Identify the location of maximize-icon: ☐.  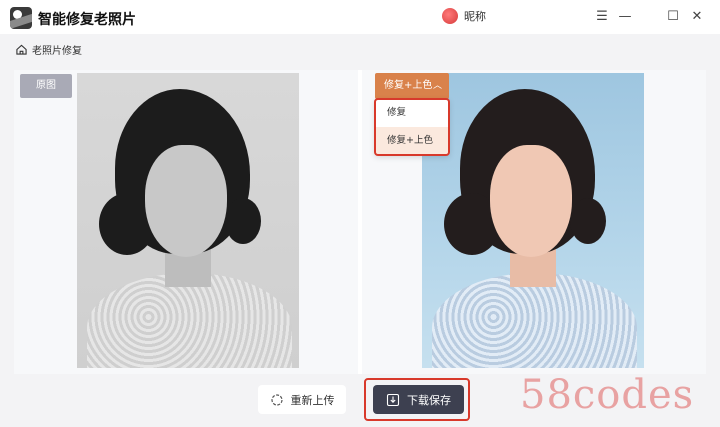
(673, 17).